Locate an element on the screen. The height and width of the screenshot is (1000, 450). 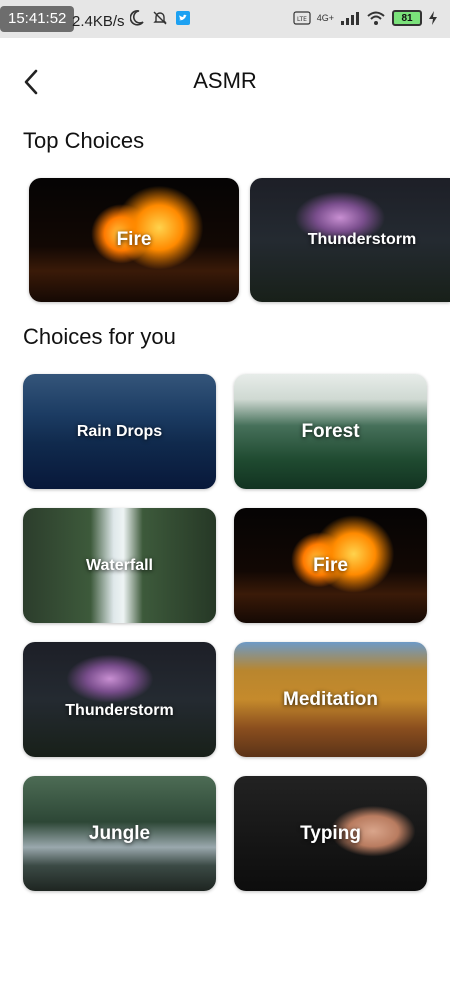
svg-text: LTE is located at coordinates (302, 19).